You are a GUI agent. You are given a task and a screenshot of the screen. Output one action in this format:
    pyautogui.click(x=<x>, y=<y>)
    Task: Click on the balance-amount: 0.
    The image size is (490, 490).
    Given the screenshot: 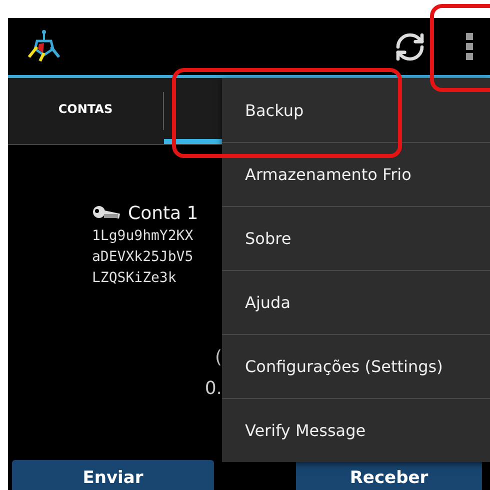 What is the action you would take?
    pyautogui.click(x=213, y=388)
    